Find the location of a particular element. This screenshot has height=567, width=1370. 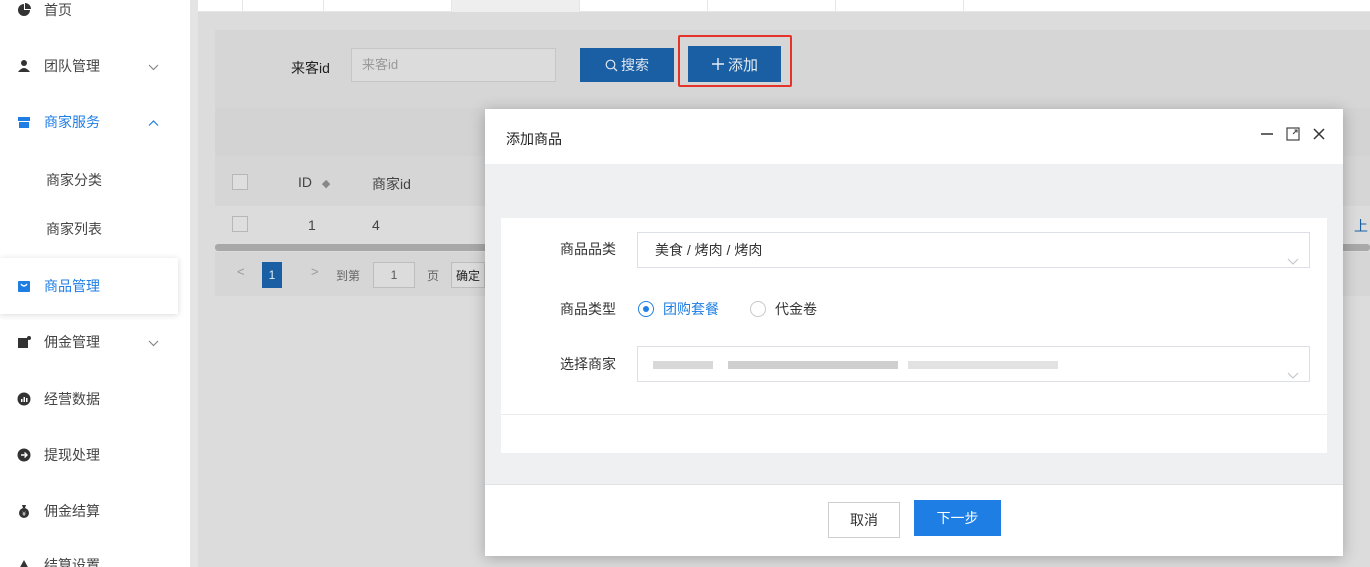

sidebar-item-merchant-list: 商家列表 is located at coordinates (89, 229).